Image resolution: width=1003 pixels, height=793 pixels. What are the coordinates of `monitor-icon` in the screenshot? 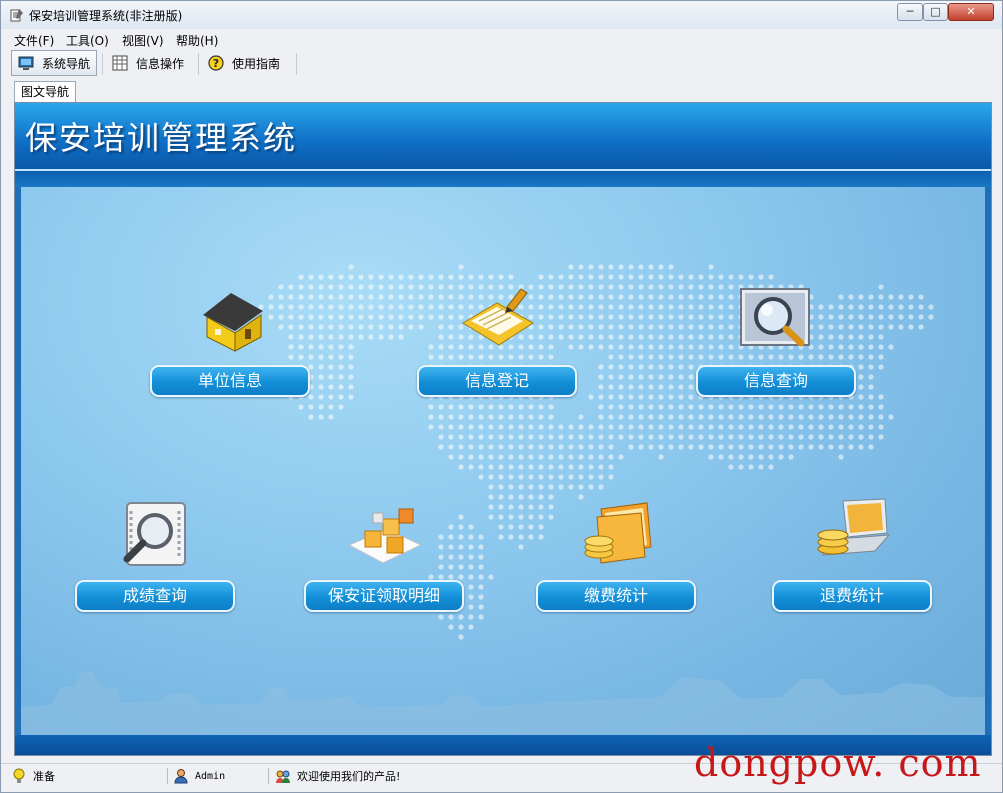 It's located at (26, 63).